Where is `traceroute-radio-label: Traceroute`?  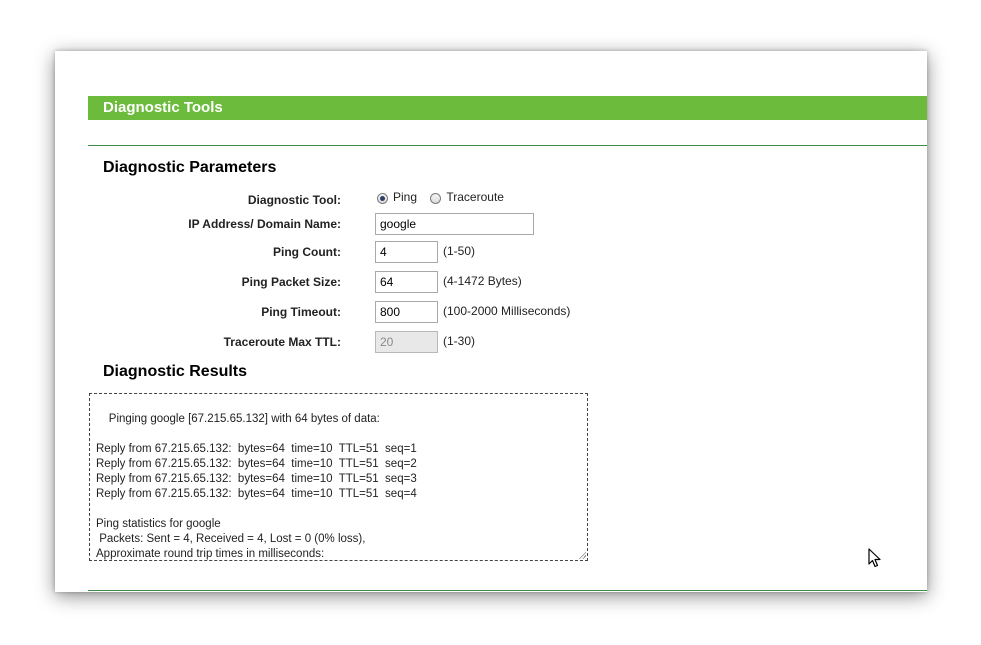 traceroute-radio-label: Traceroute is located at coordinates (475, 197).